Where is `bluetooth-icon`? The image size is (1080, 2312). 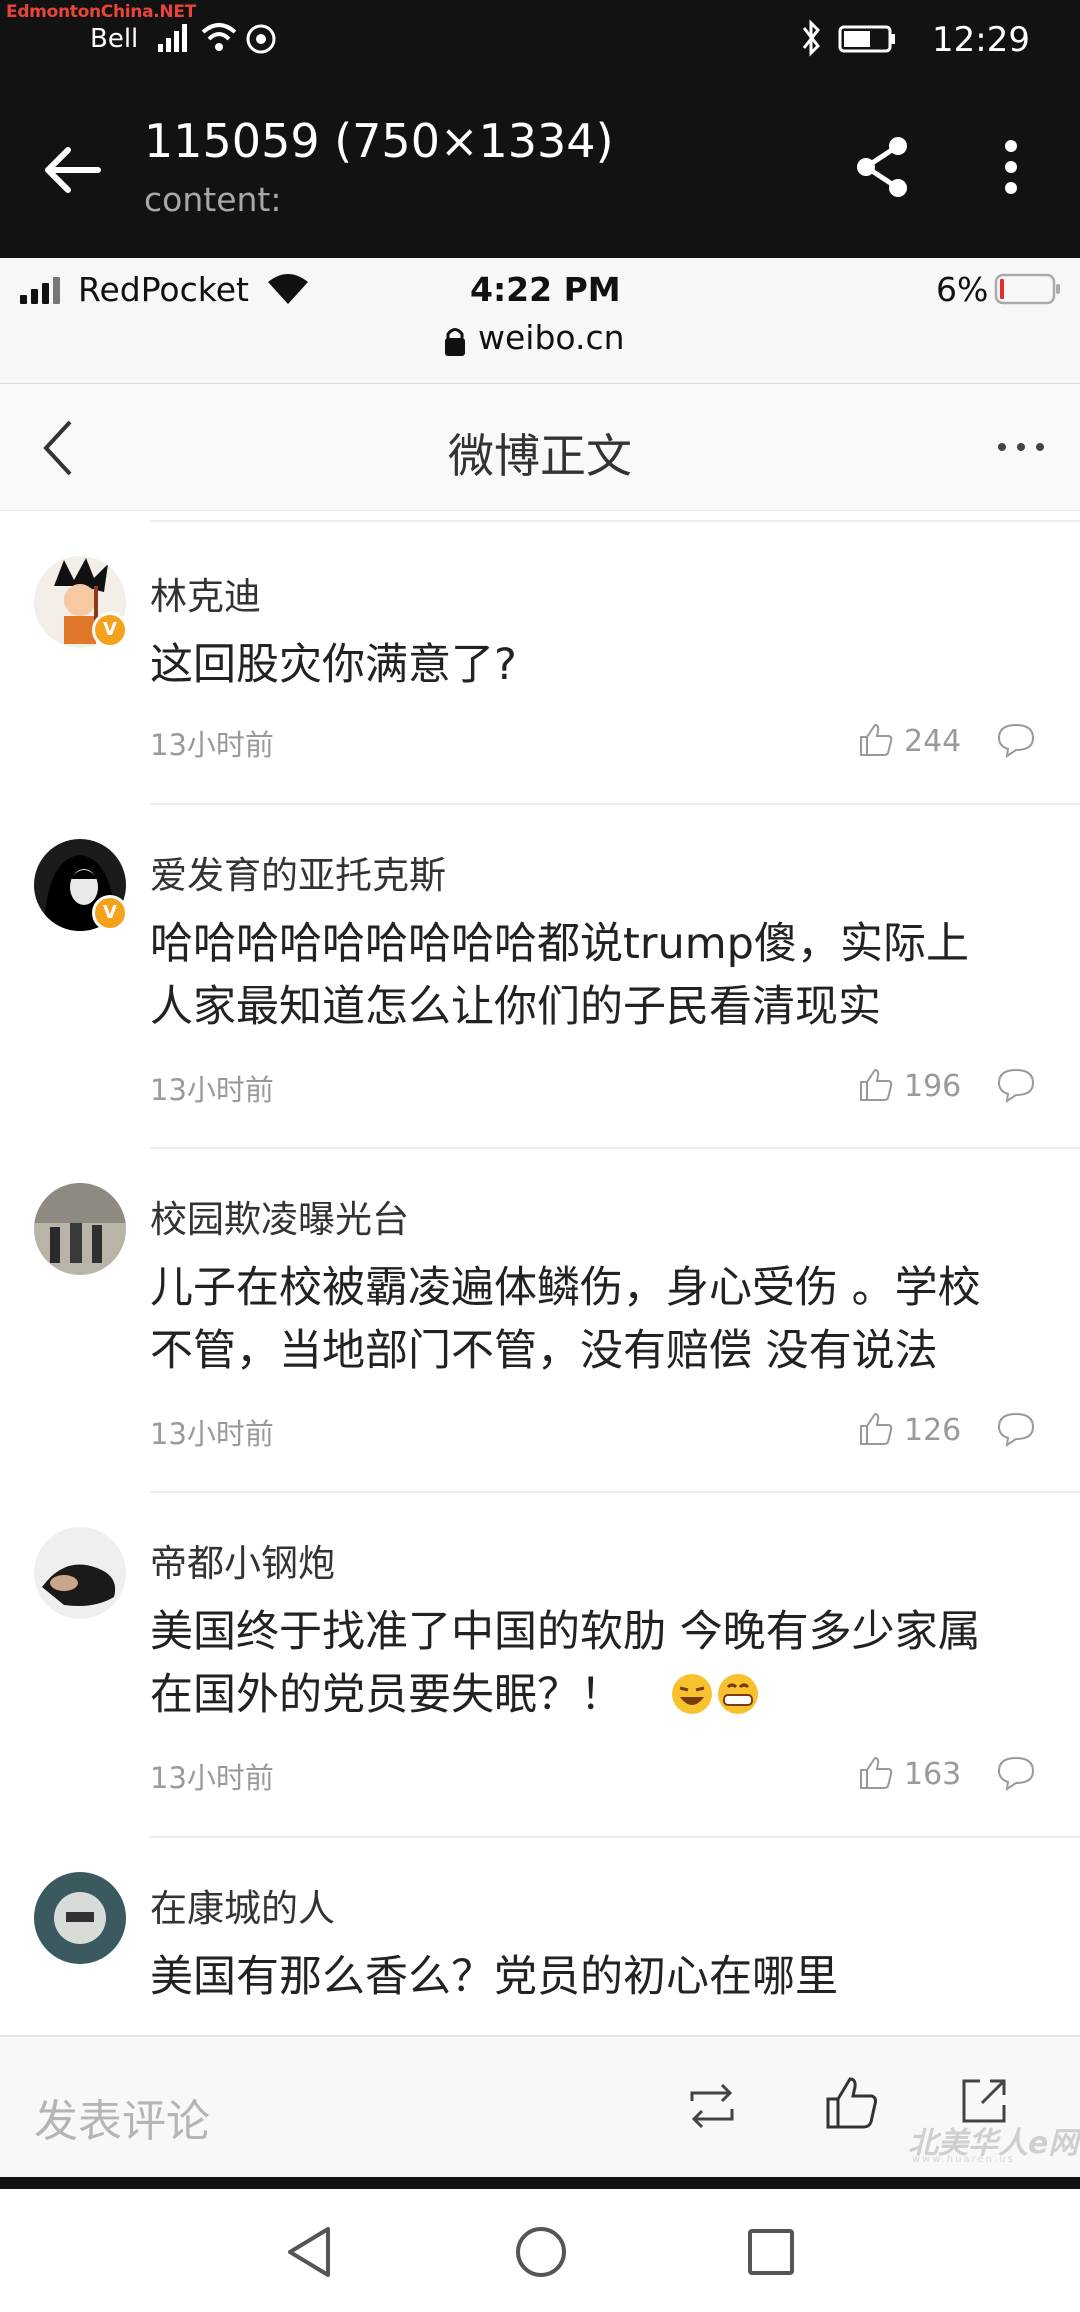
bluetooth-icon is located at coordinates (811, 38).